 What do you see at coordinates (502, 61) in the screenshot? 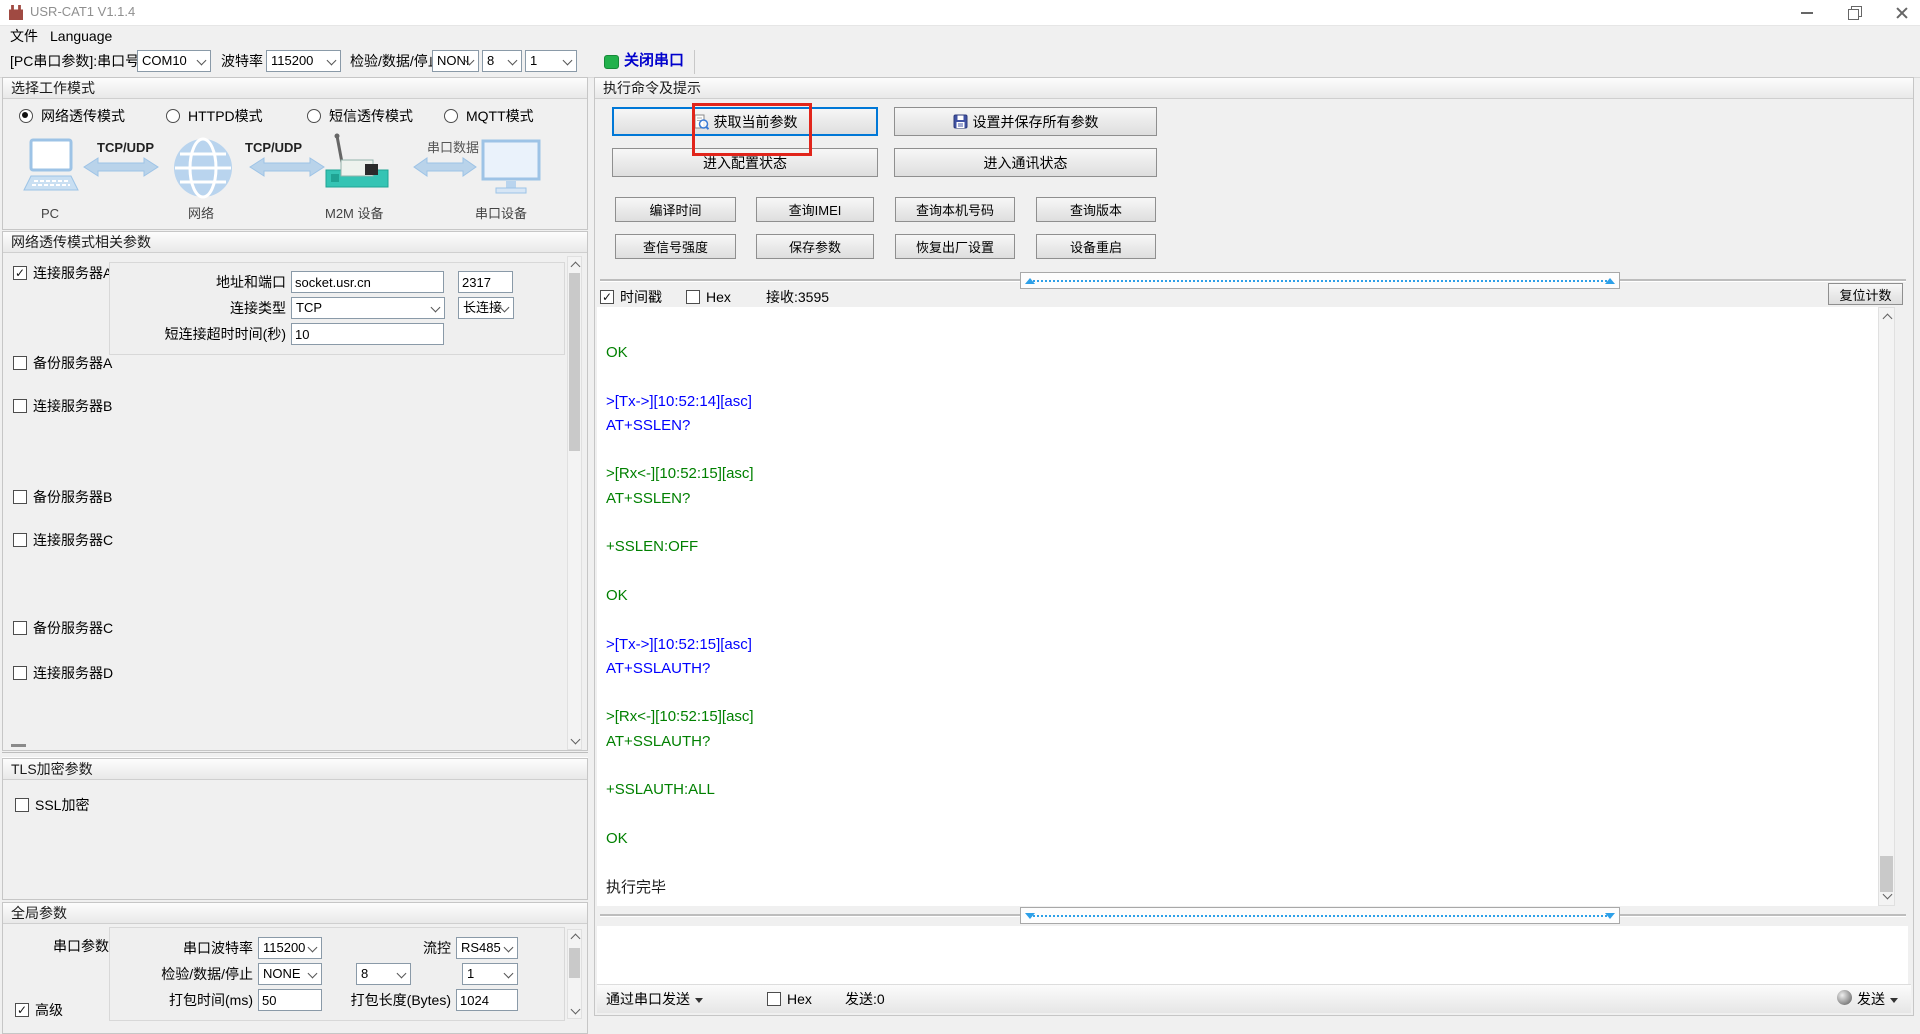
I see `databits-select: 8` at bounding box center [502, 61].